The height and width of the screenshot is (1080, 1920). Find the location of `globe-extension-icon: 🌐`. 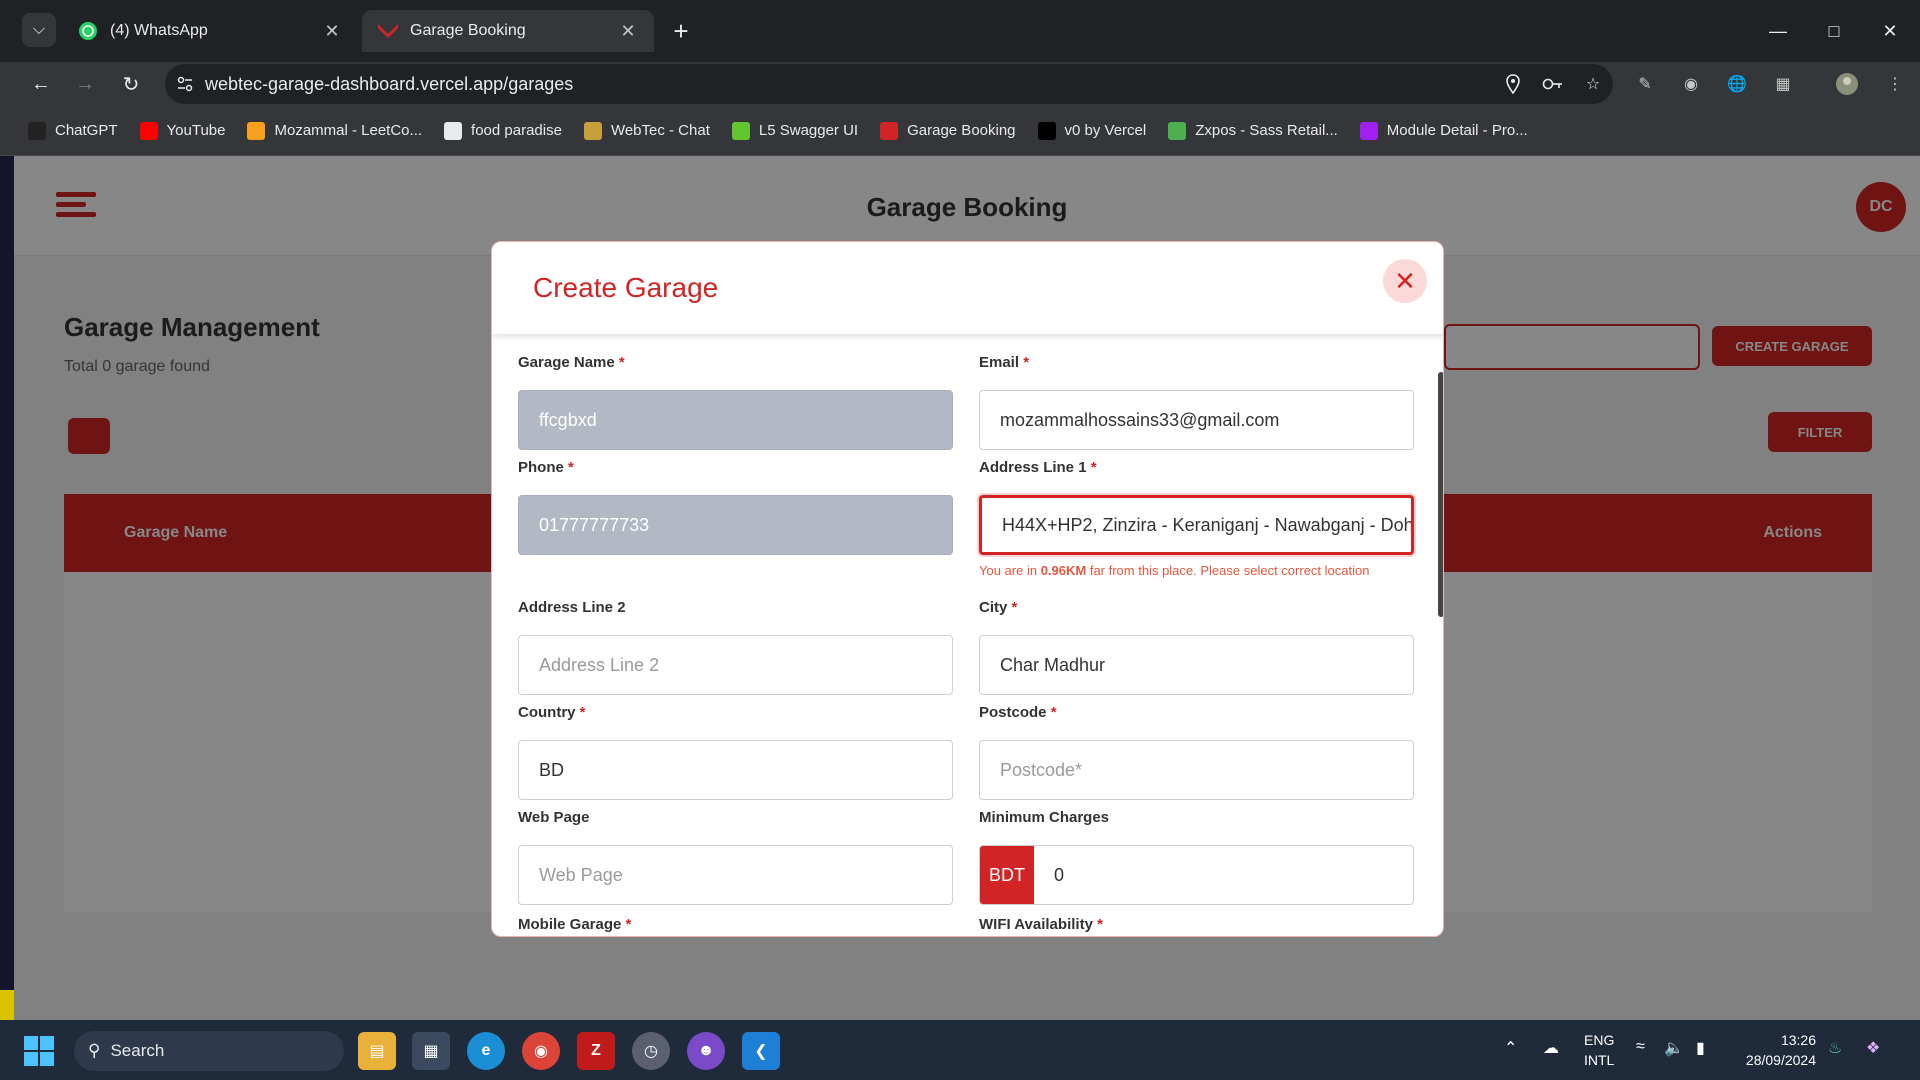

globe-extension-icon: 🌐 is located at coordinates (1737, 84).